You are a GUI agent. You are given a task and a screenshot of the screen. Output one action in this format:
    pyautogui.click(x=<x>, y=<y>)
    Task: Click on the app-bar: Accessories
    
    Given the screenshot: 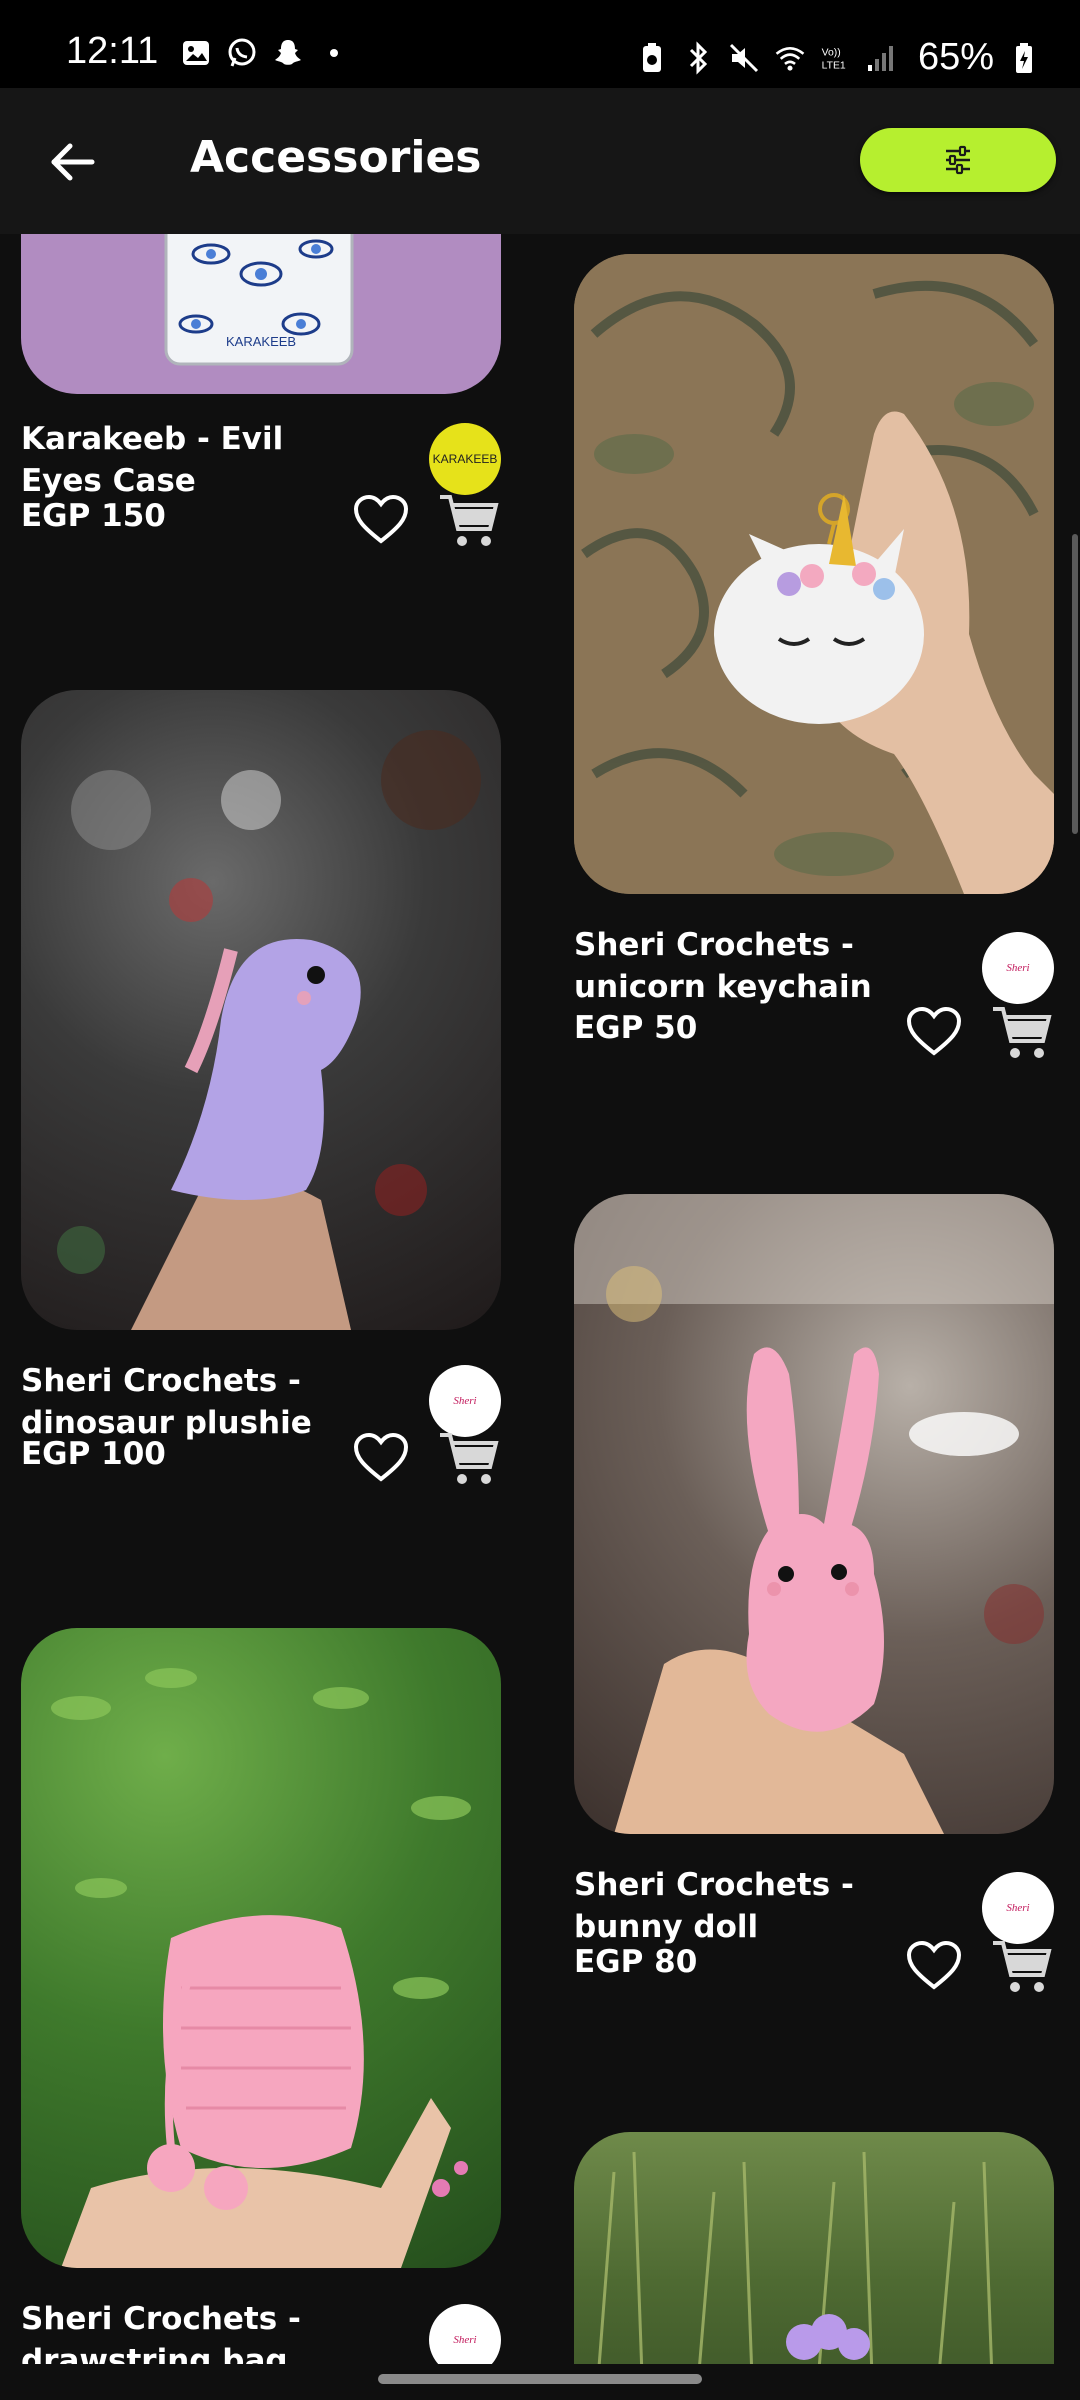 What is the action you would take?
    pyautogui.click(x=540, y=161)
    